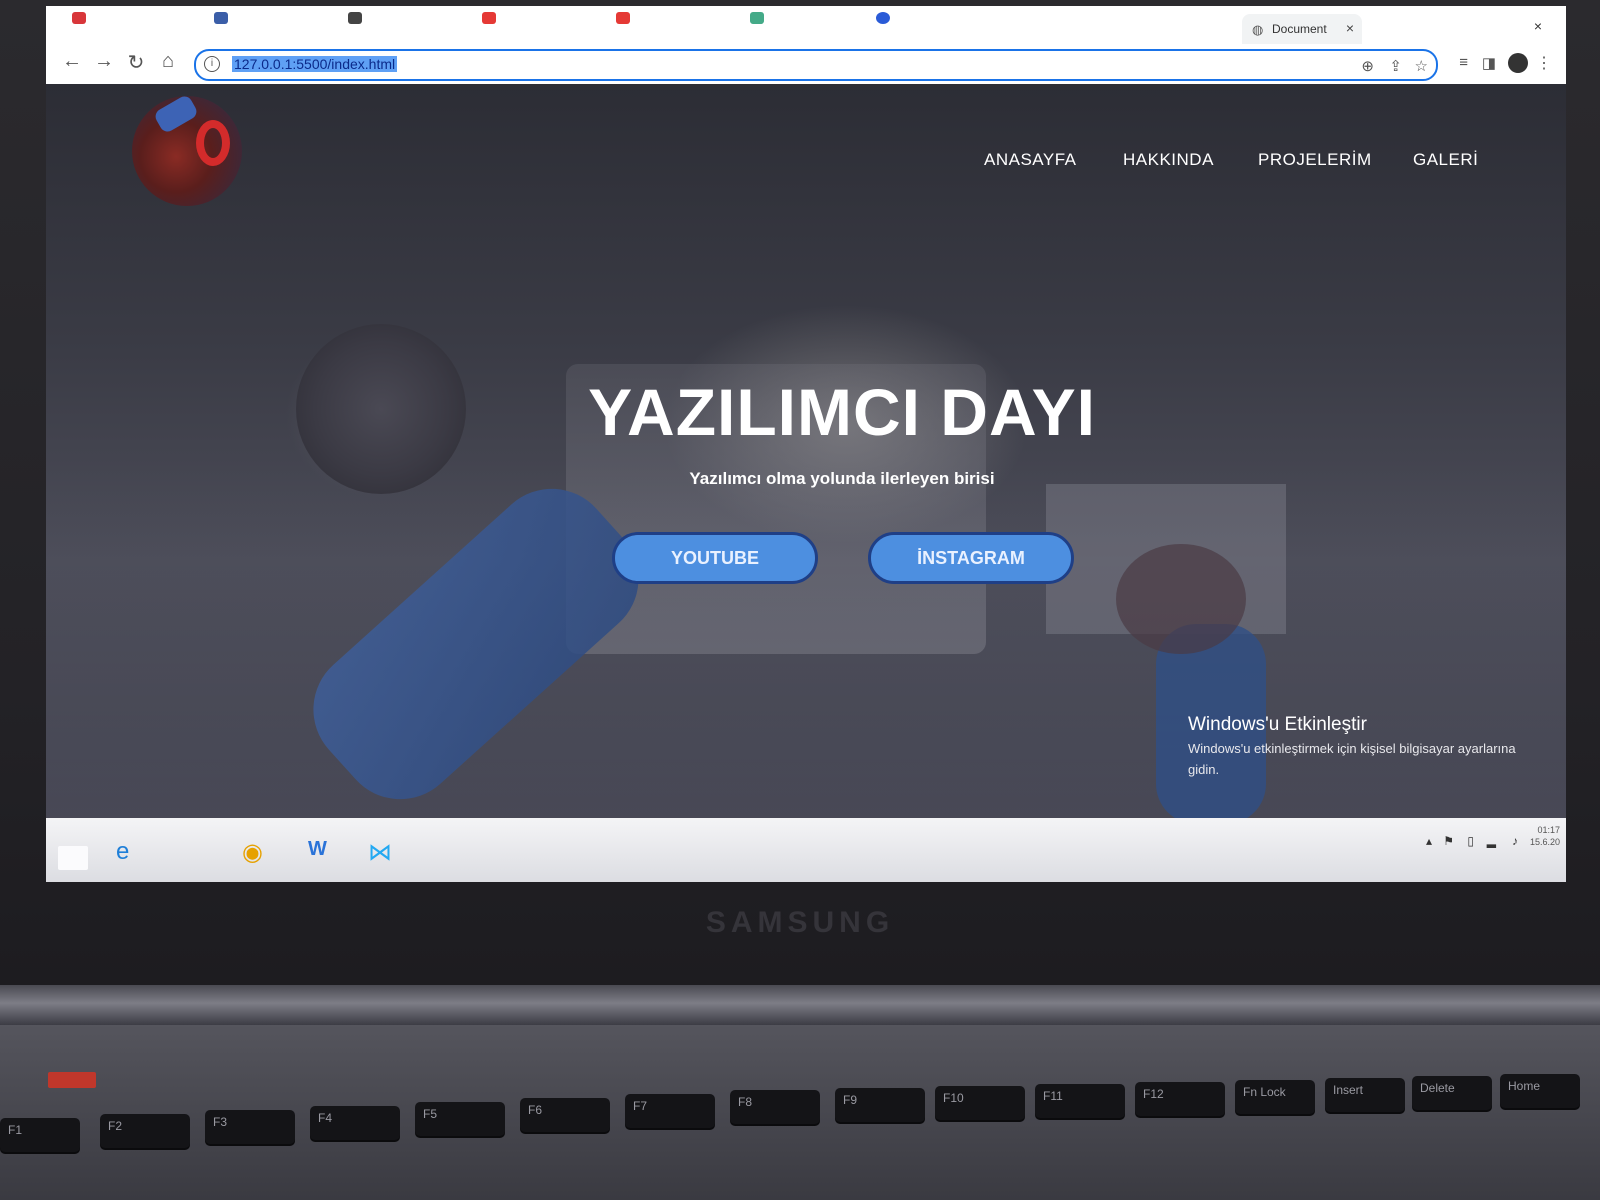 This screenshot has width=1600, height=1200. What do you see at coordinates (122, 852) in the screenshot?
I see `internet-explorer-icon: e` at bounding box center [122, 852].